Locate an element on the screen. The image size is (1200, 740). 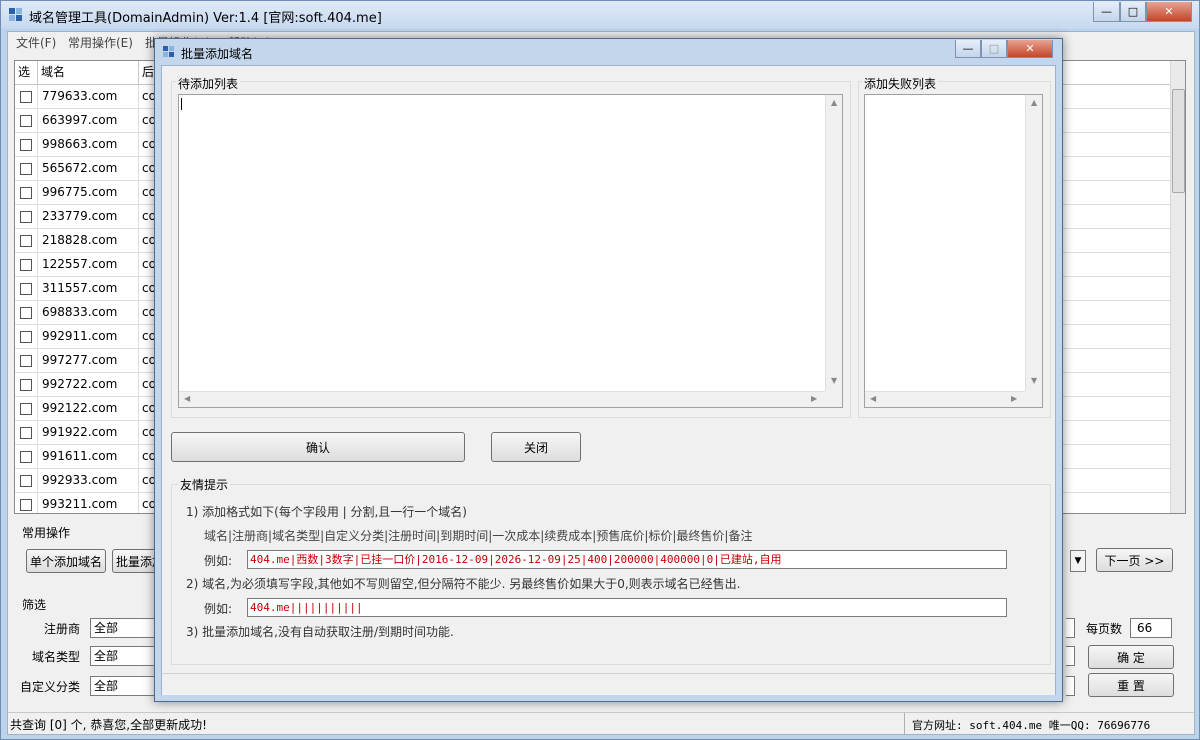
next-page-button: 下一页 >> is located at coordinates (1134, 560).